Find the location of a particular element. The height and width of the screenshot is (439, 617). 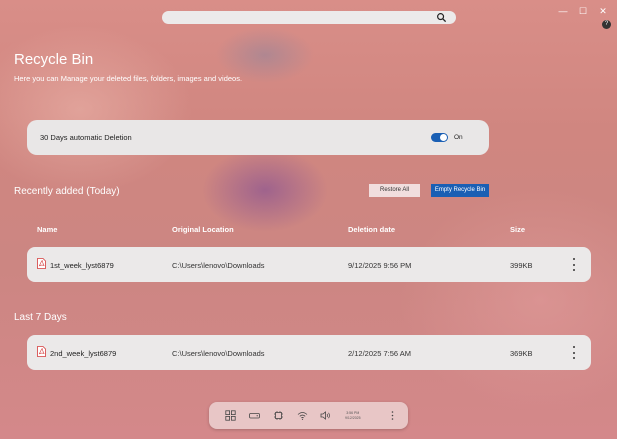

column-header-location: Original Location is located at coordinates (203, 229).